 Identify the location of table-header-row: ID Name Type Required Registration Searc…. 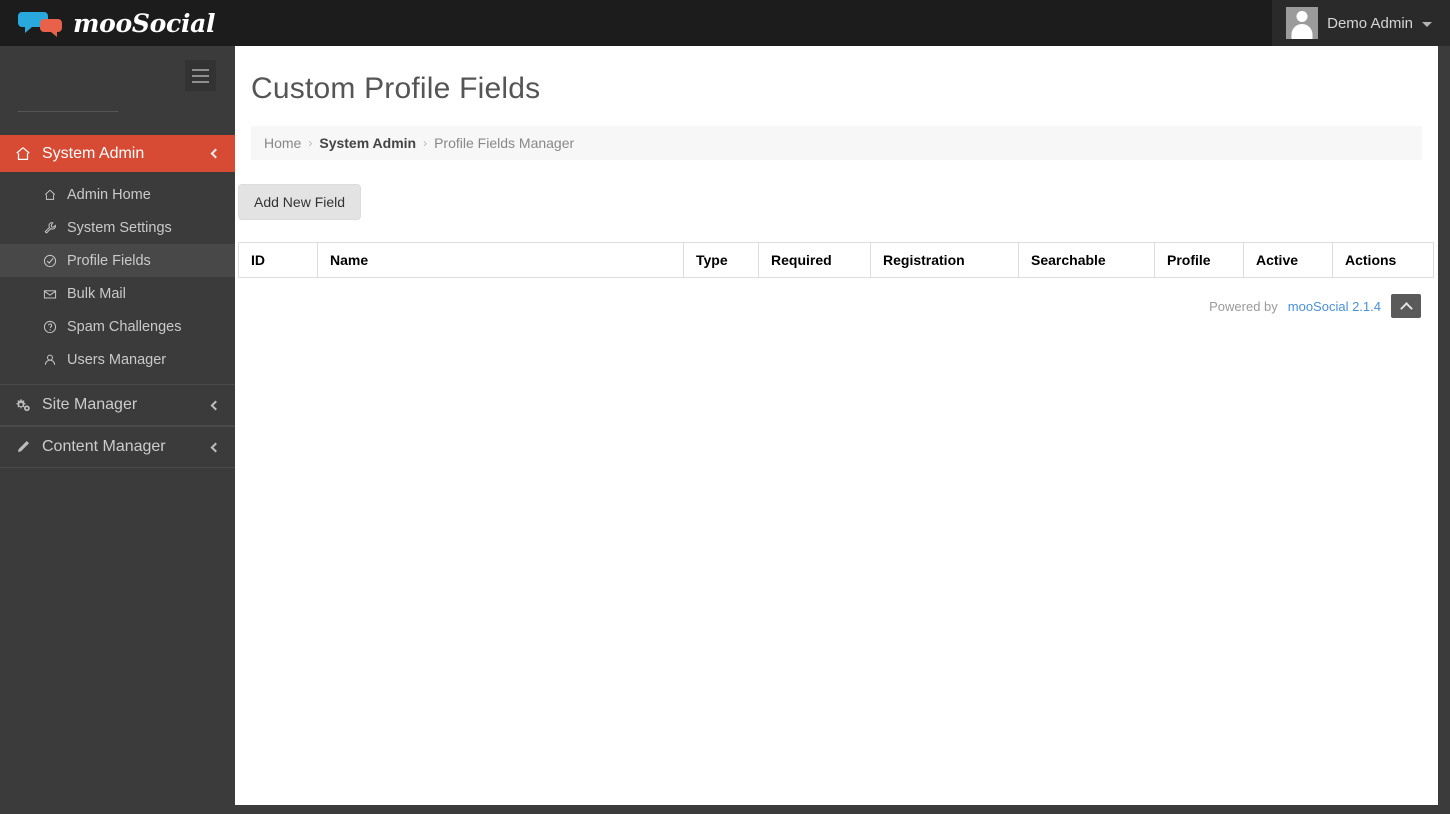
(836, 260).